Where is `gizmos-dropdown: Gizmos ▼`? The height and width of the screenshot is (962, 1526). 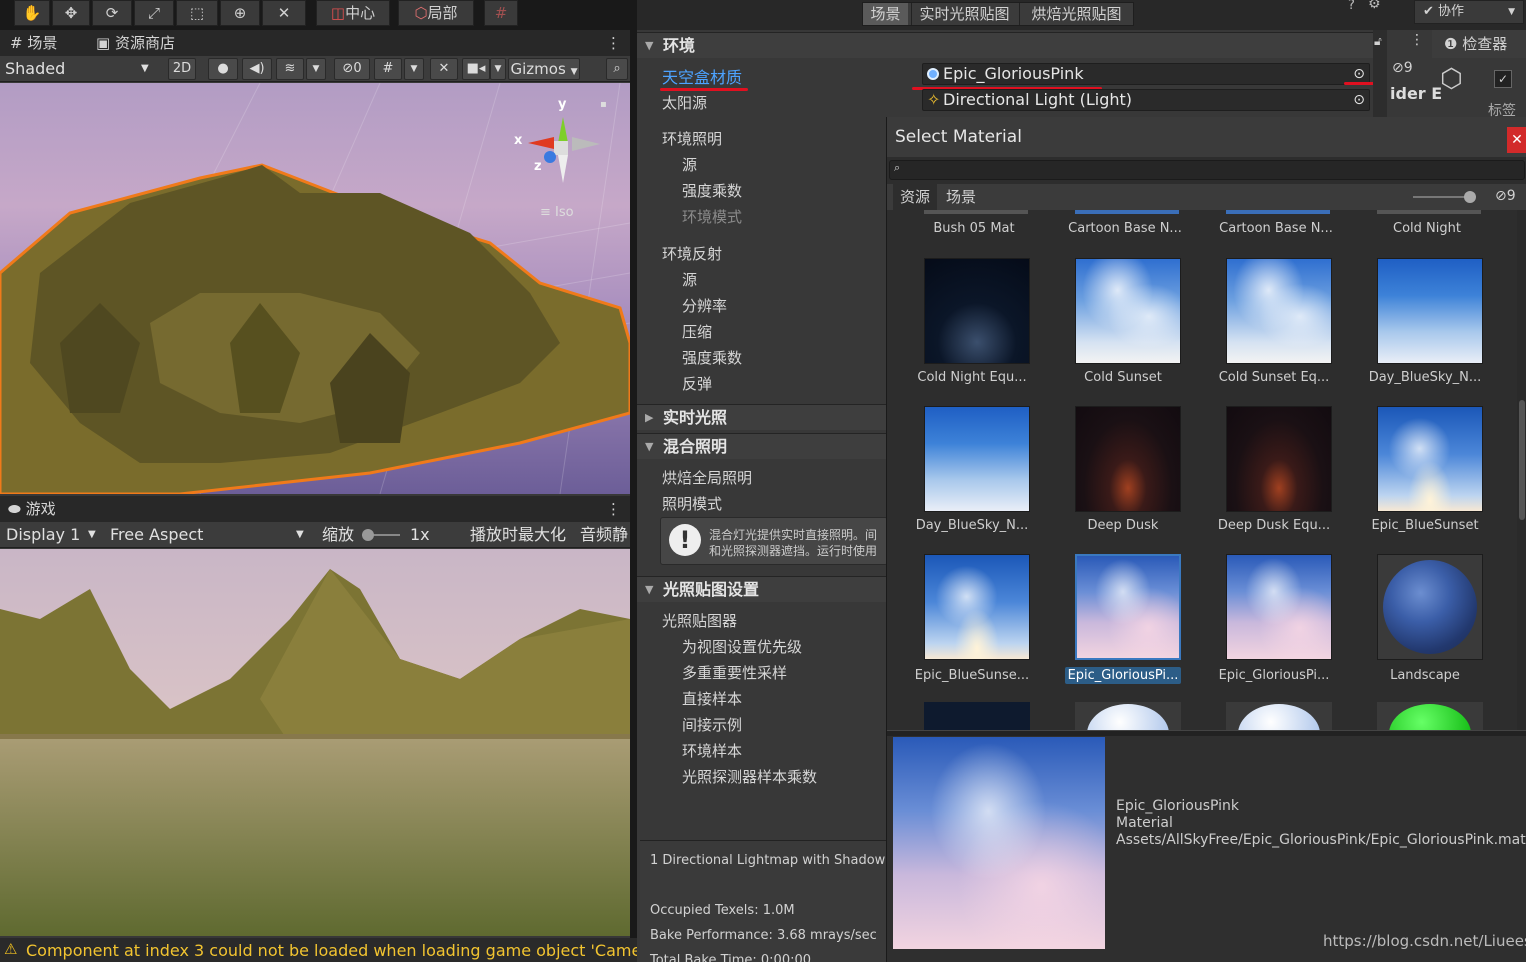
gizmos-dropdown: Gizmos ▼ is located at coordinates (544, 69).